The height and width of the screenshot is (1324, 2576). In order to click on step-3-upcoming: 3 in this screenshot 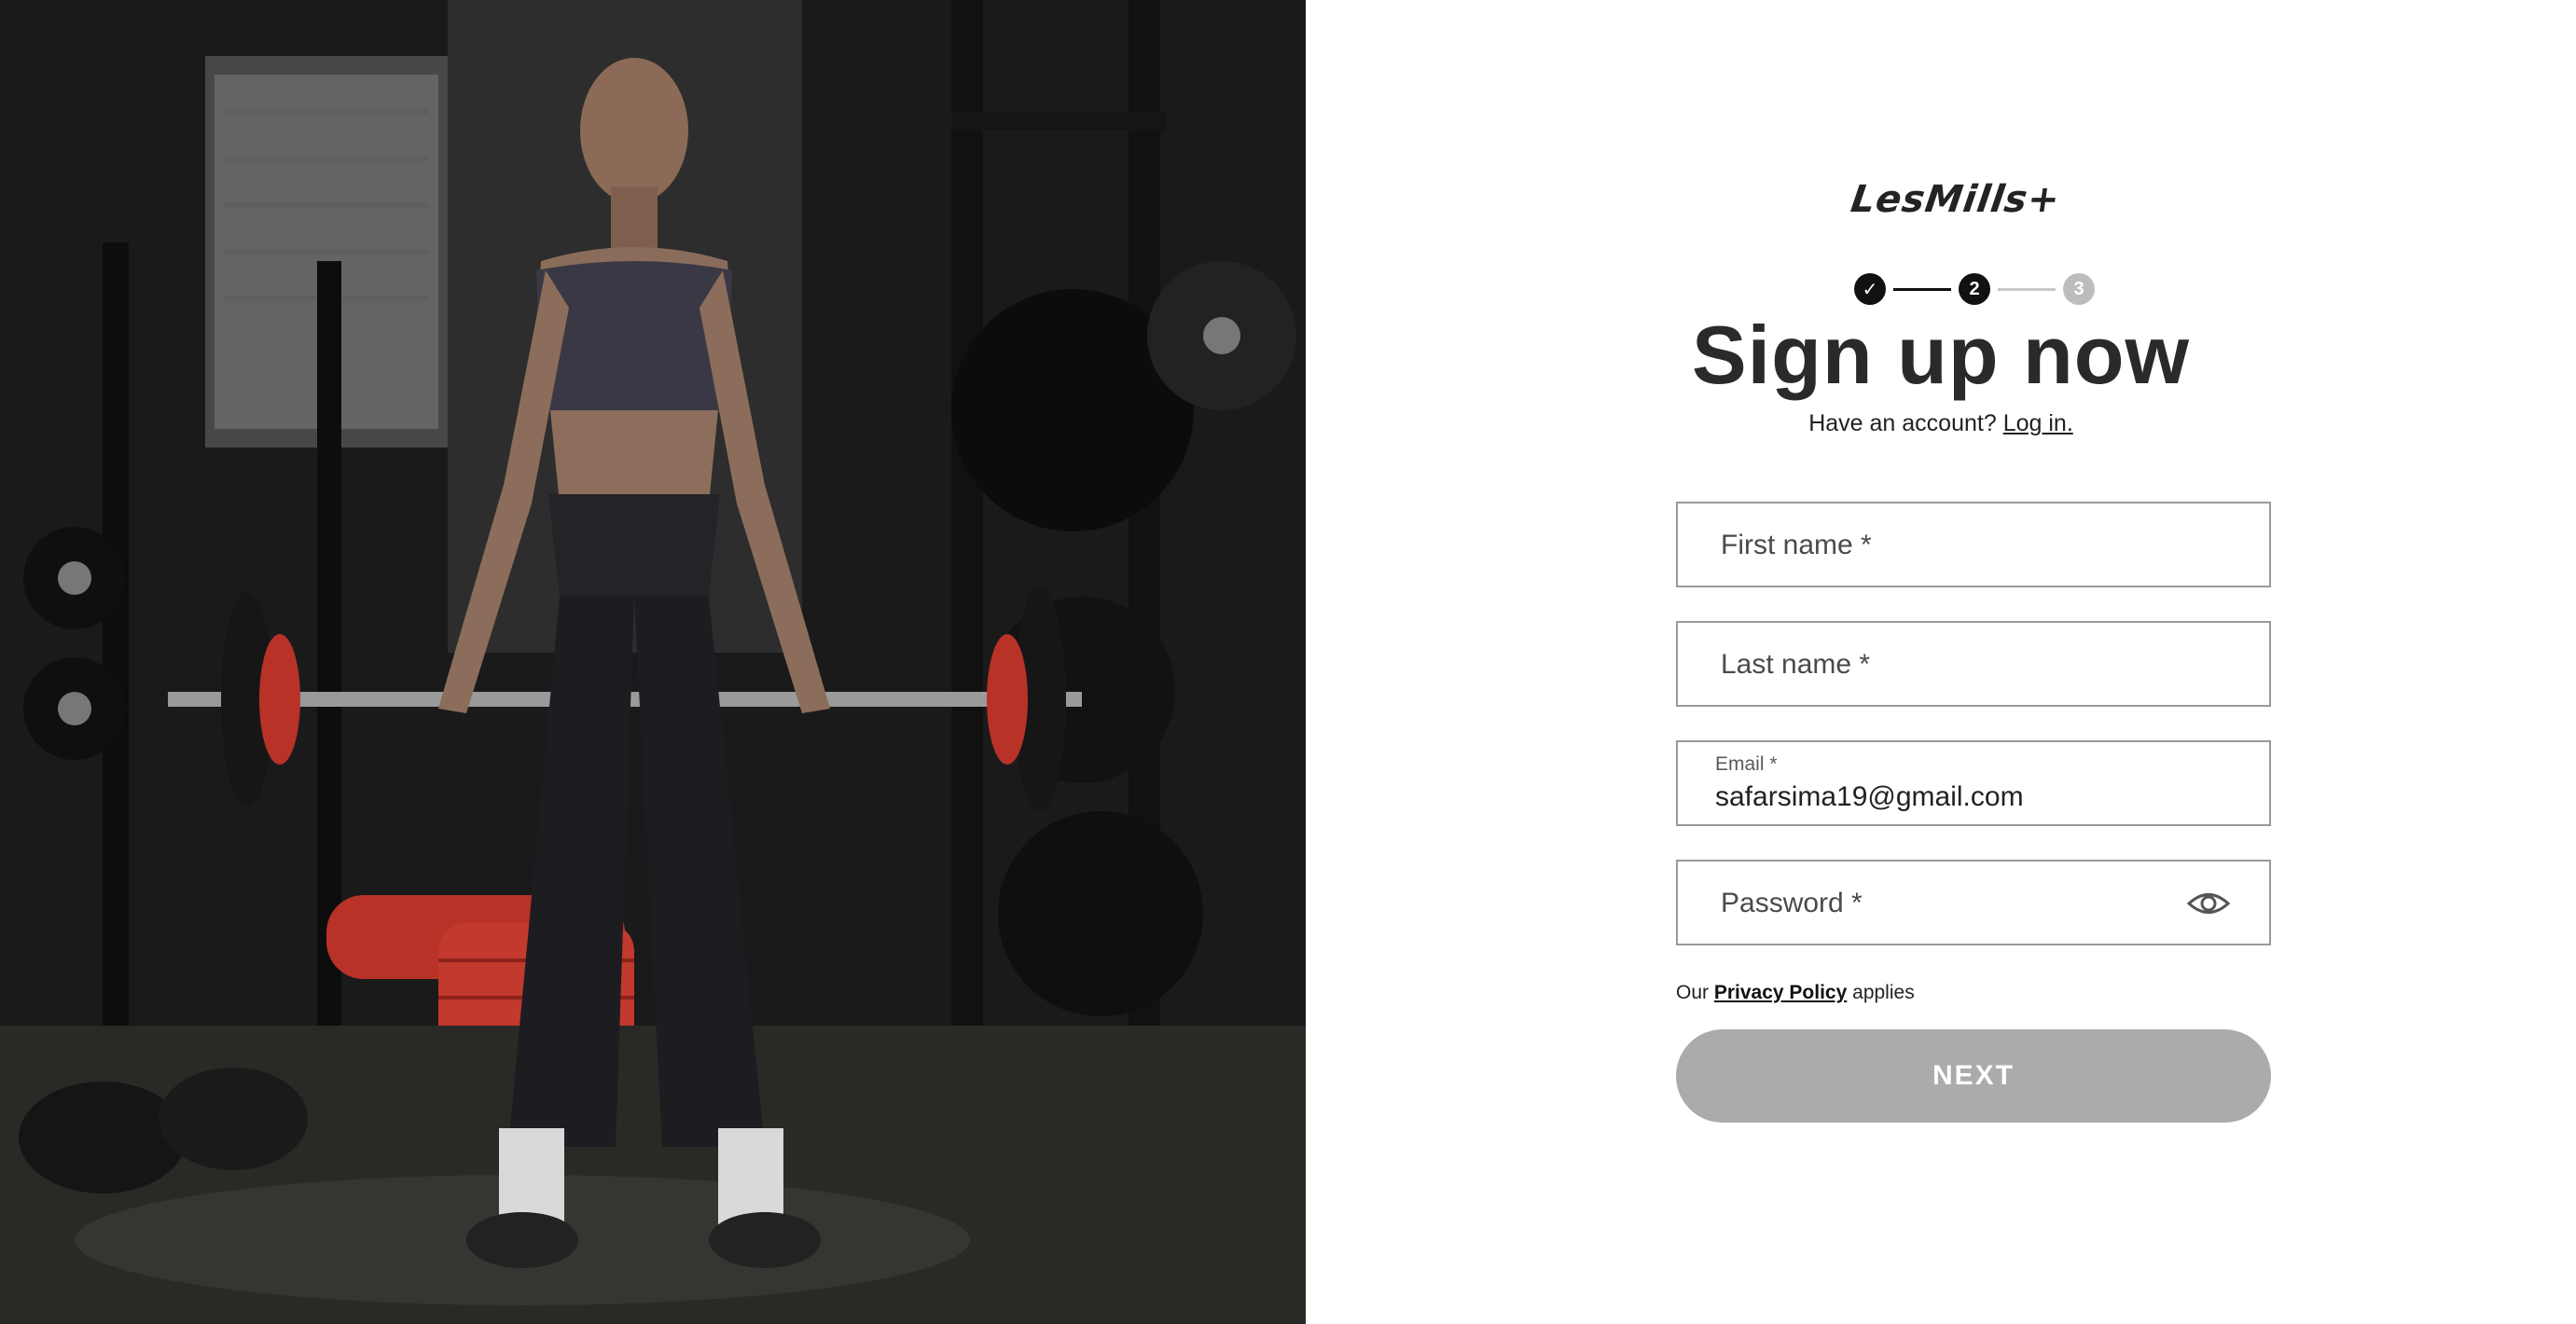, I will do `click(2079, 289)`.